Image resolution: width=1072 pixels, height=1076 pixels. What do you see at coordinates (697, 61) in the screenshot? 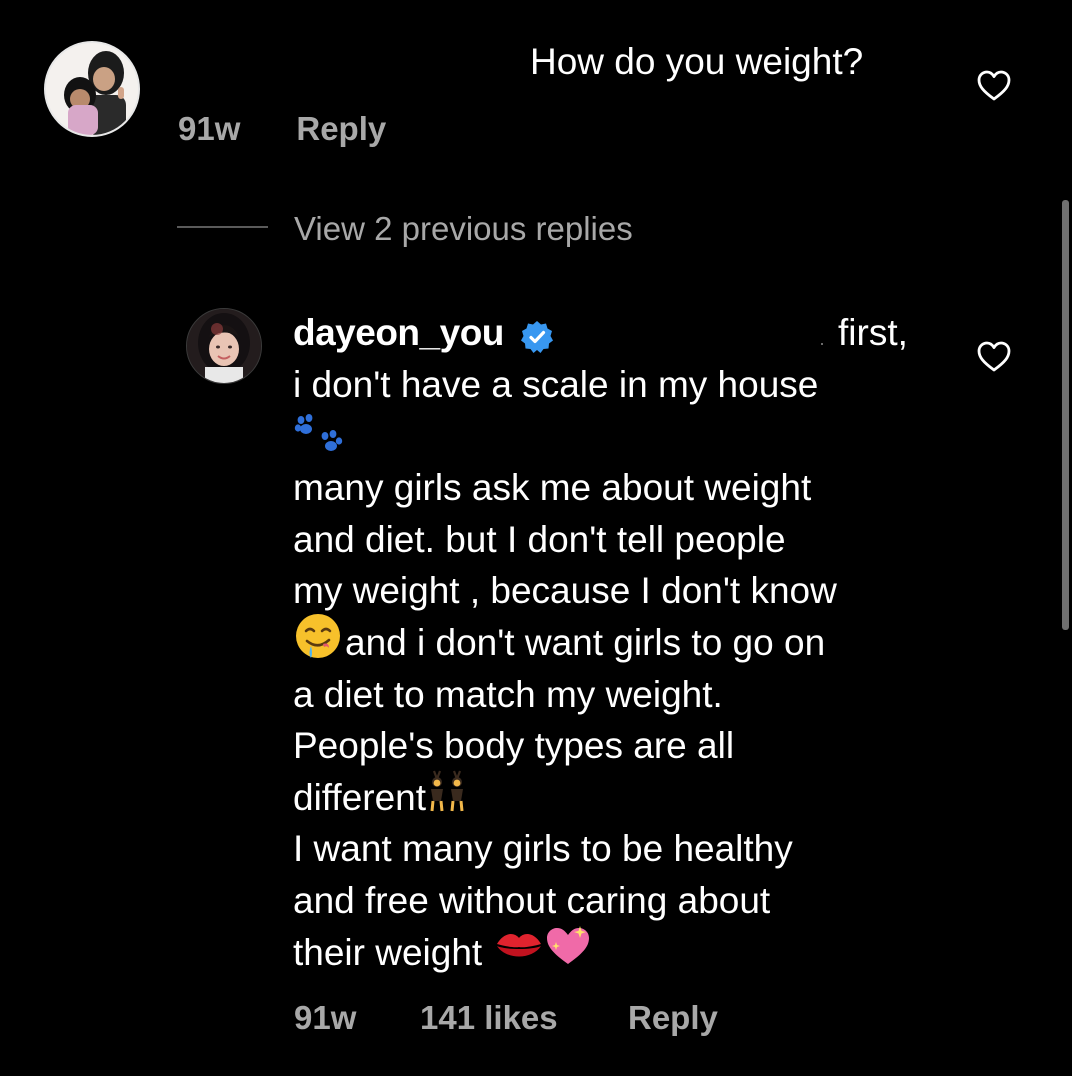
I see `comment-text: How do you weight?` at bounding box center [697, 61].